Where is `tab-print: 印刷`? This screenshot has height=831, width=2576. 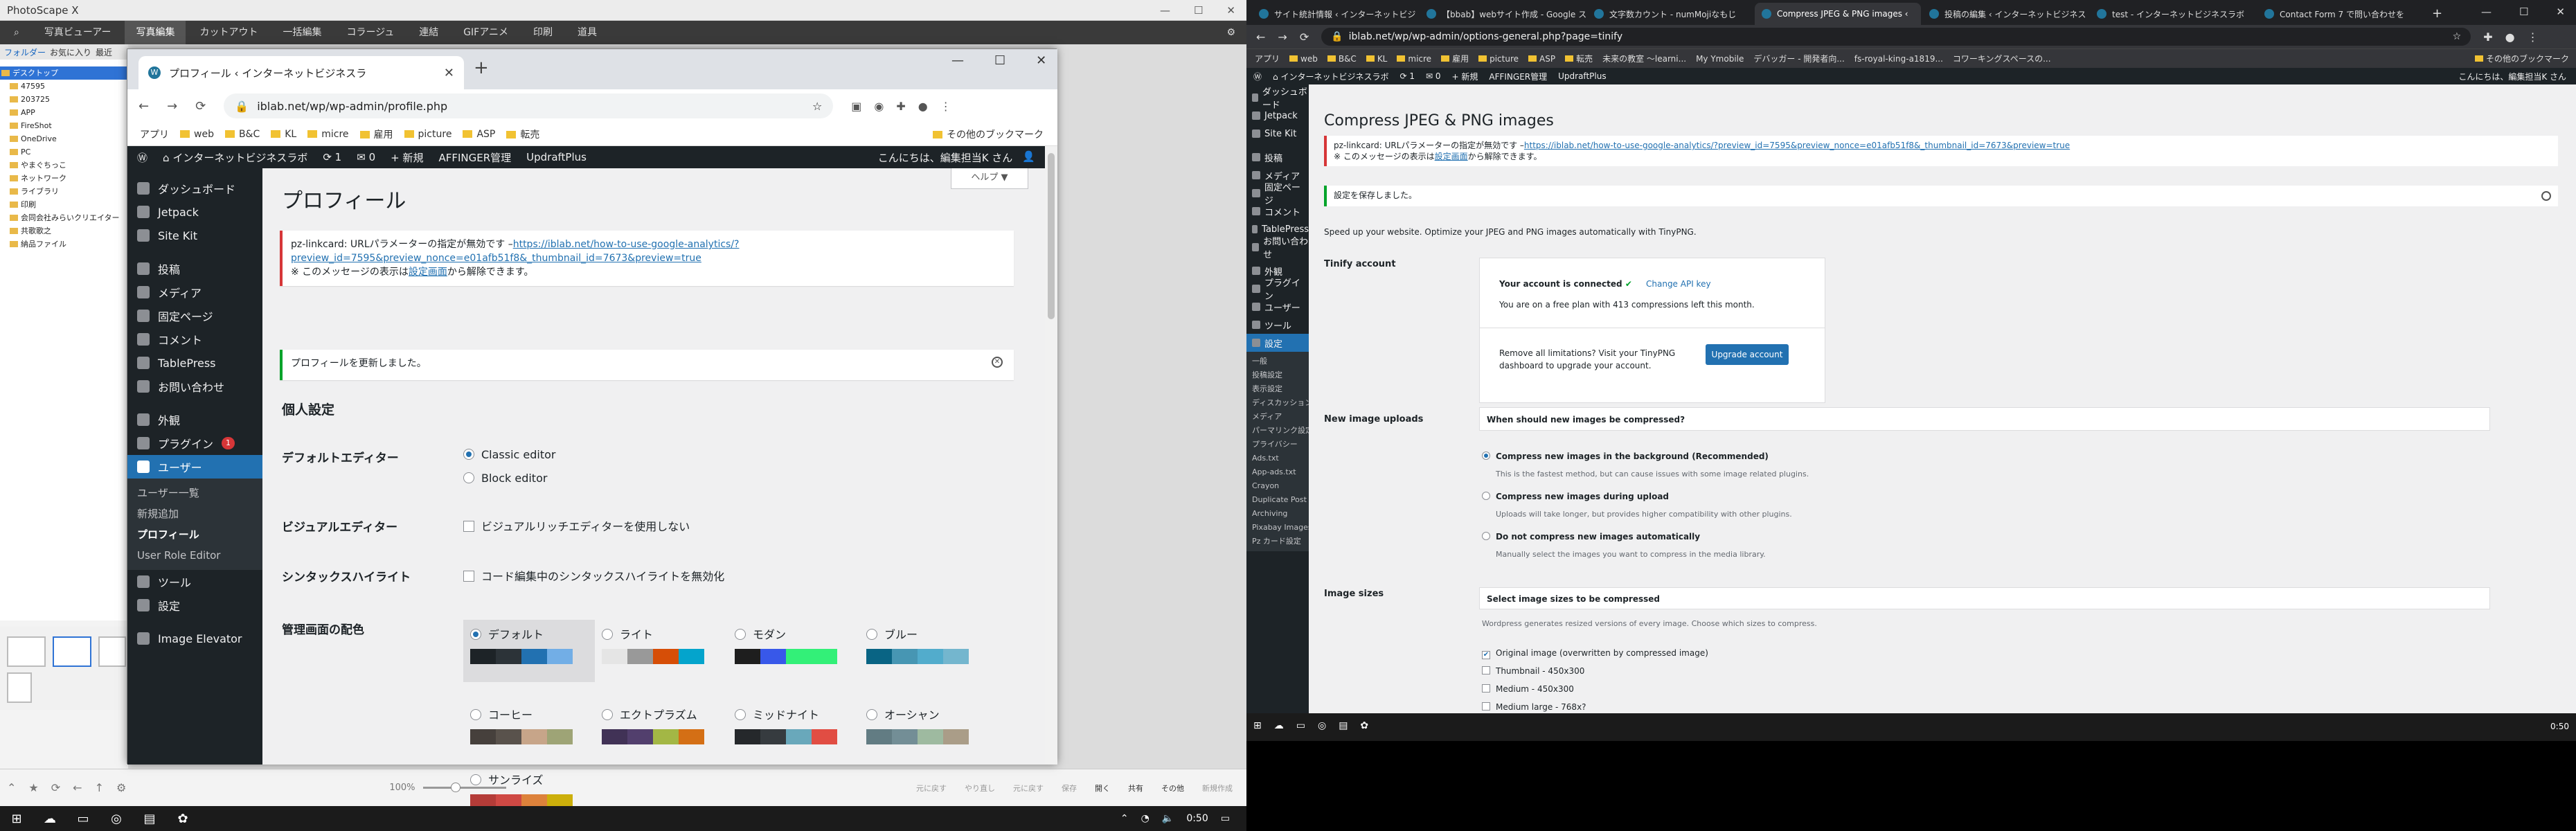
tab-print: 印刷 is located at coordinates (543, 33).